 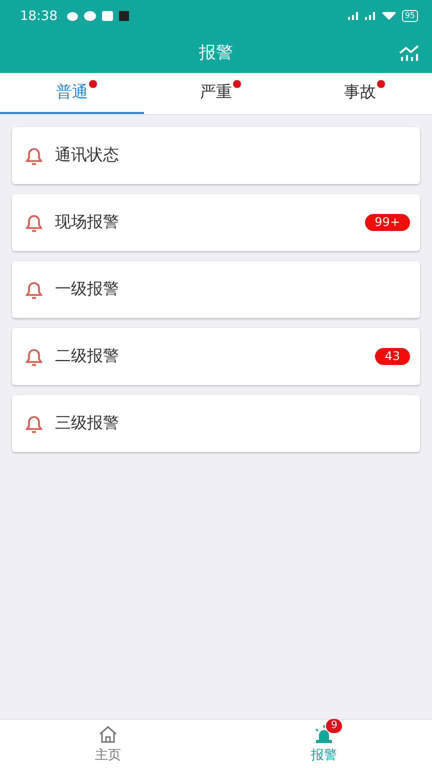 What do you see at coordinates (39, 16) in the screenshot?
I see `status-time: 18:38` at bounding box center [39, 16].